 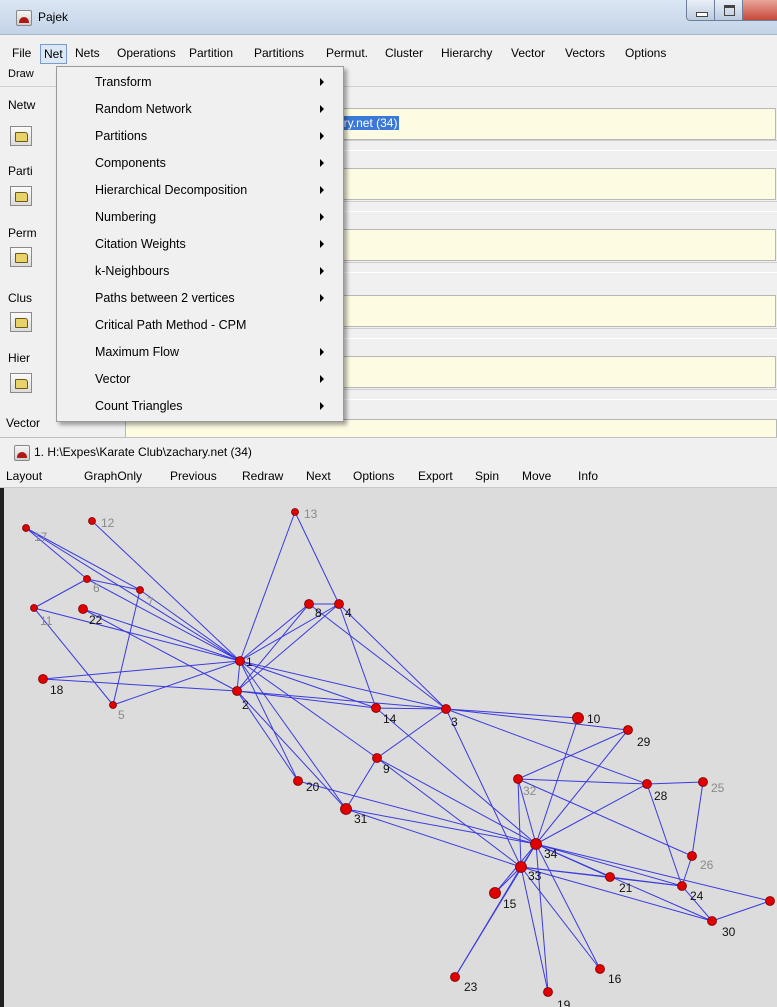 I want to click on open-partition-button, so click(x=21, y=196).